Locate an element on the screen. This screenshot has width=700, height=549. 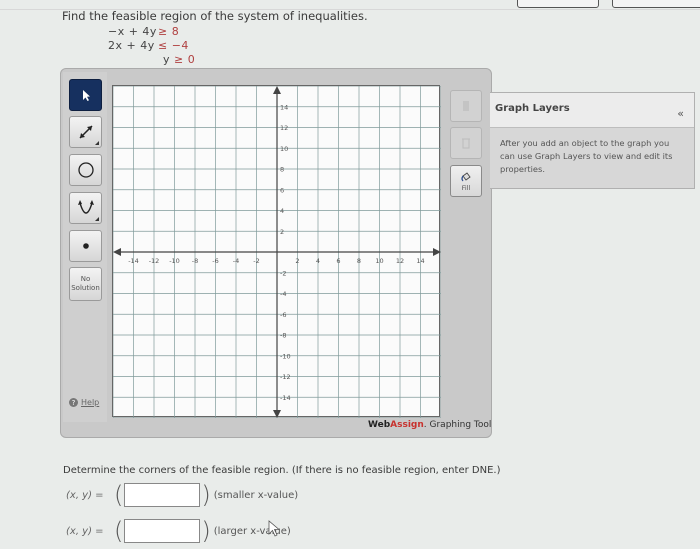
x-tick-label: -4 is located at coordinates (236, 261).